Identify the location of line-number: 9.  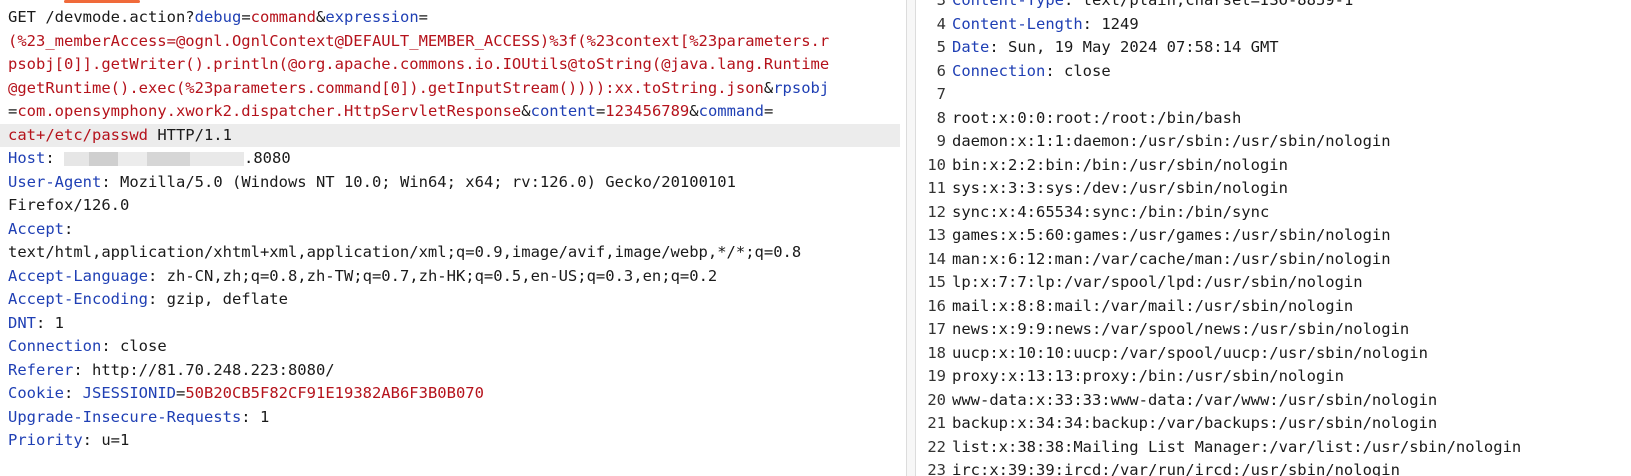
(941, 141).